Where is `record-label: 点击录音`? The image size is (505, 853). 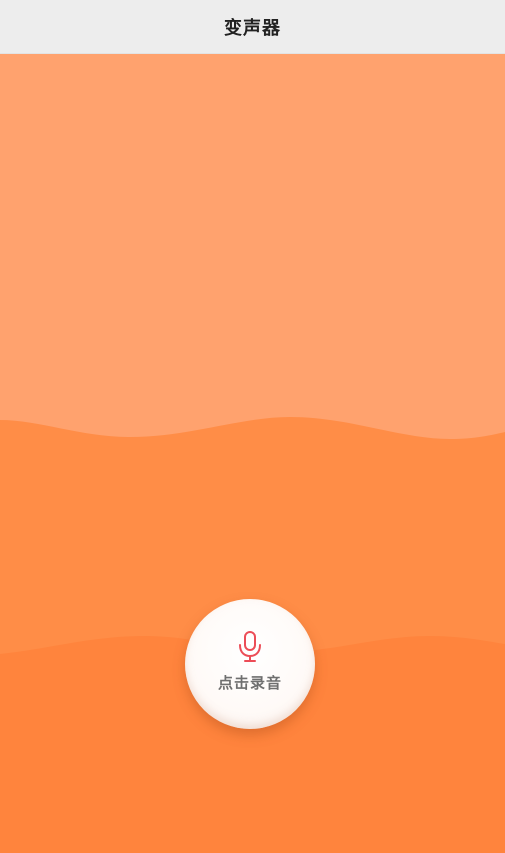 record-label: 点击录音 is located at coordinates (249, 682).